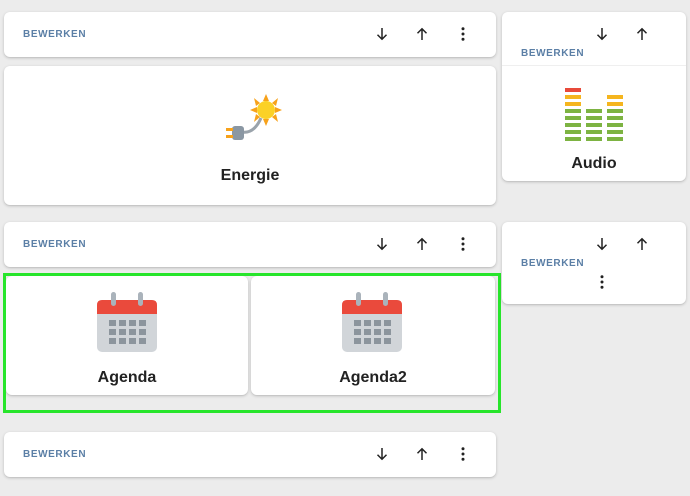  Describe the element at coordinates (250, 175) in the screenshot. I see `tile-label-energie: Energie` at that location.